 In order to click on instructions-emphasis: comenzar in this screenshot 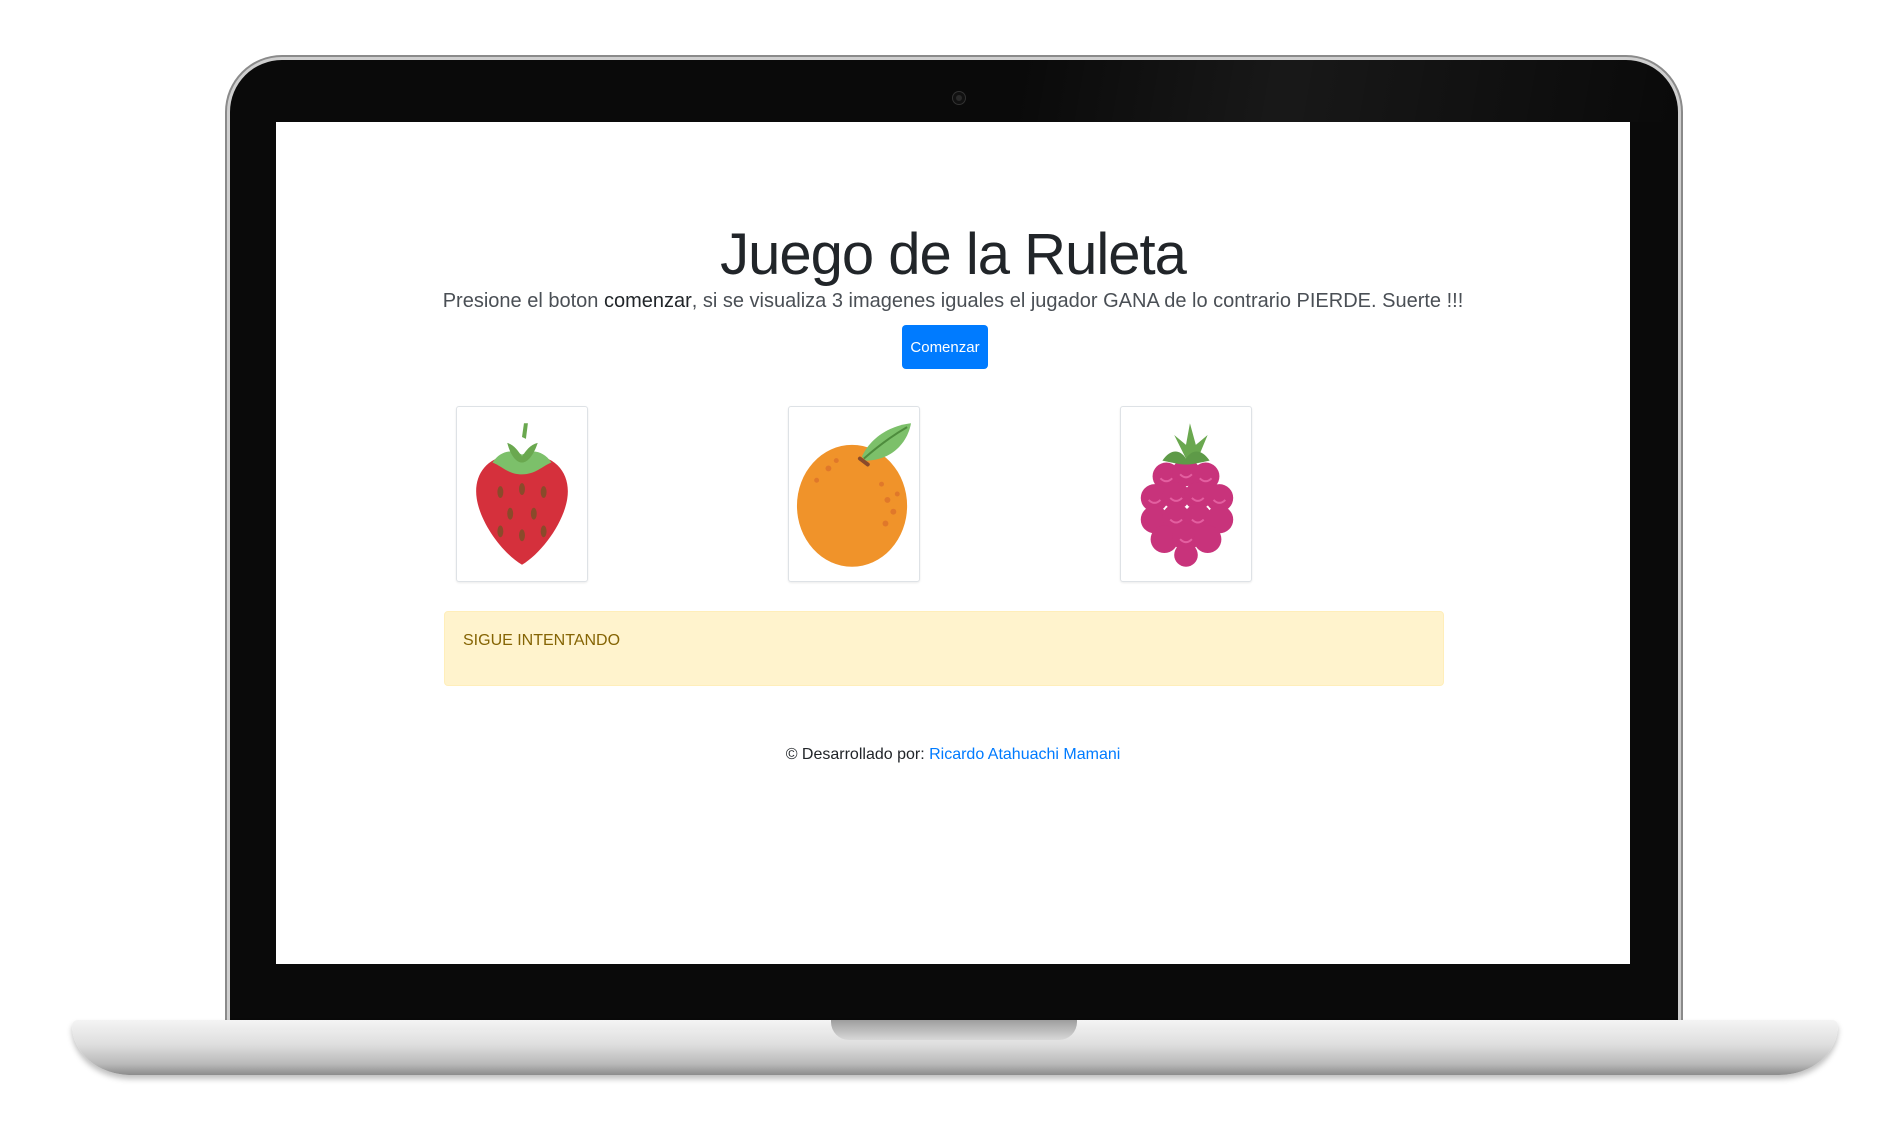, I will do `click(647, 301)`.